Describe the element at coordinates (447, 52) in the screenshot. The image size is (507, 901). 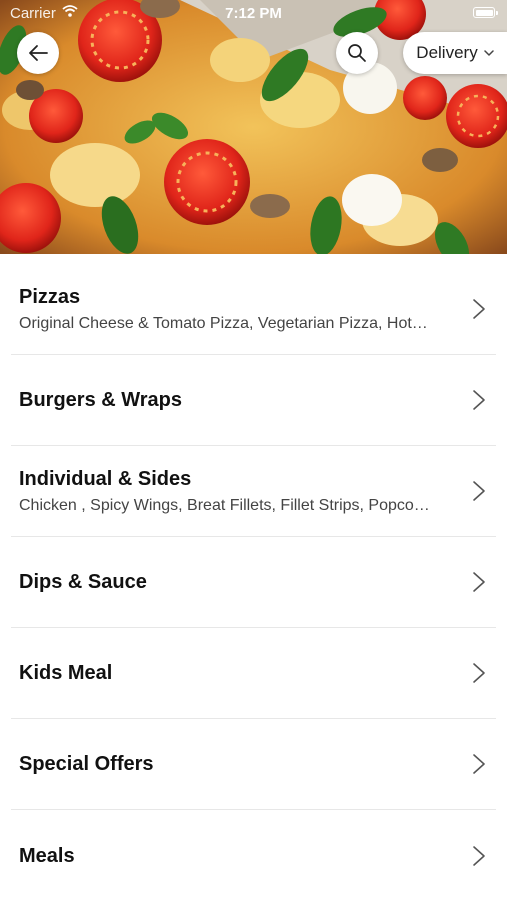
I see `delivery-label: Delivery` at that location.